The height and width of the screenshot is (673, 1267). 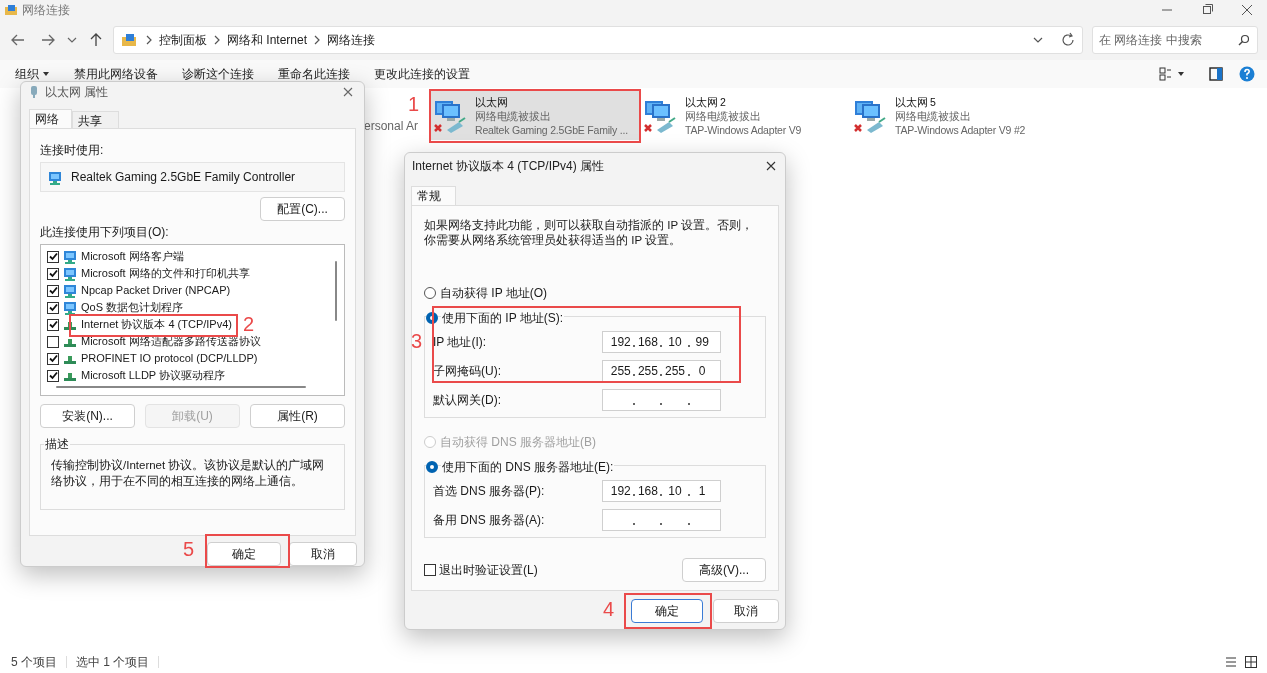 What do you see at coordinates (95, 119) in the screenshot?
I see `tab: 共享` at bounding box center [95, 119].